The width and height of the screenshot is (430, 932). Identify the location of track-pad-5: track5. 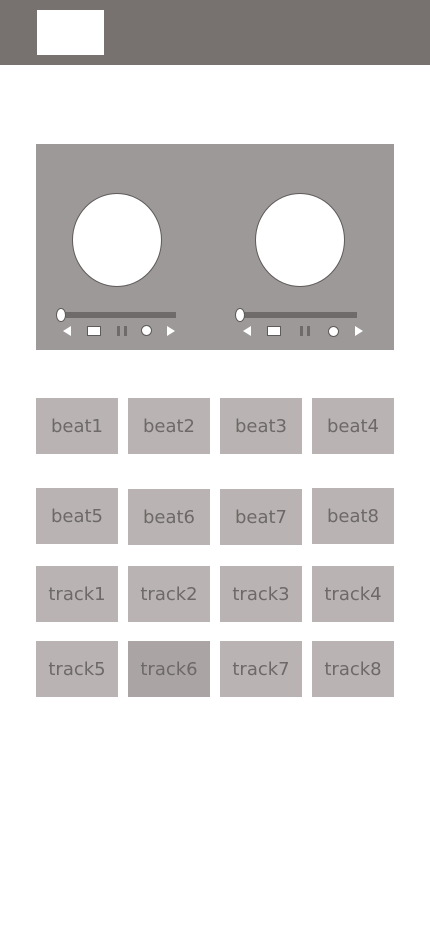
(77, 669).